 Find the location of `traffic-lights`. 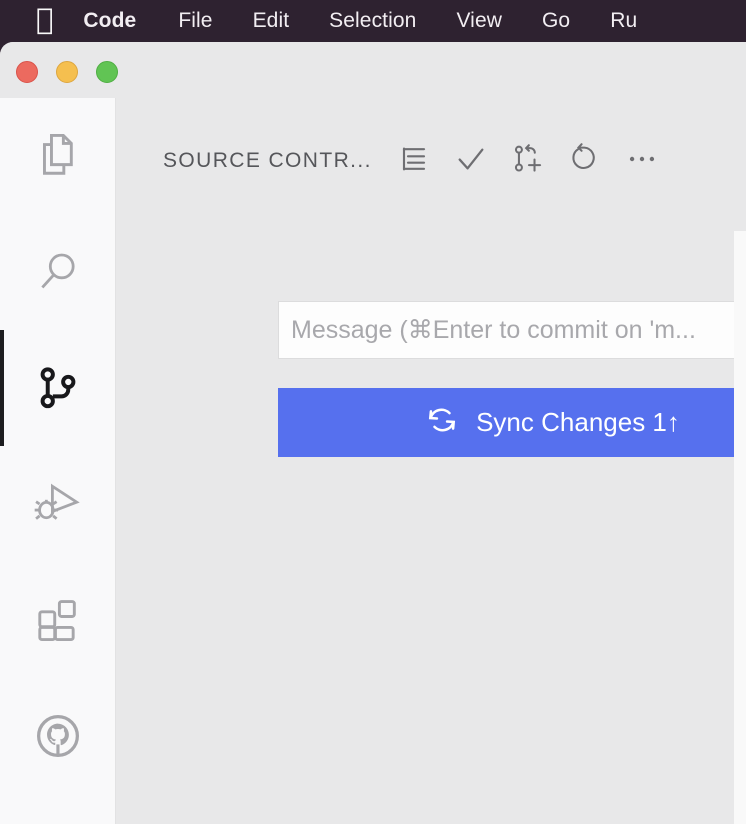

traffic-lights is located at coordinates (67, 72).